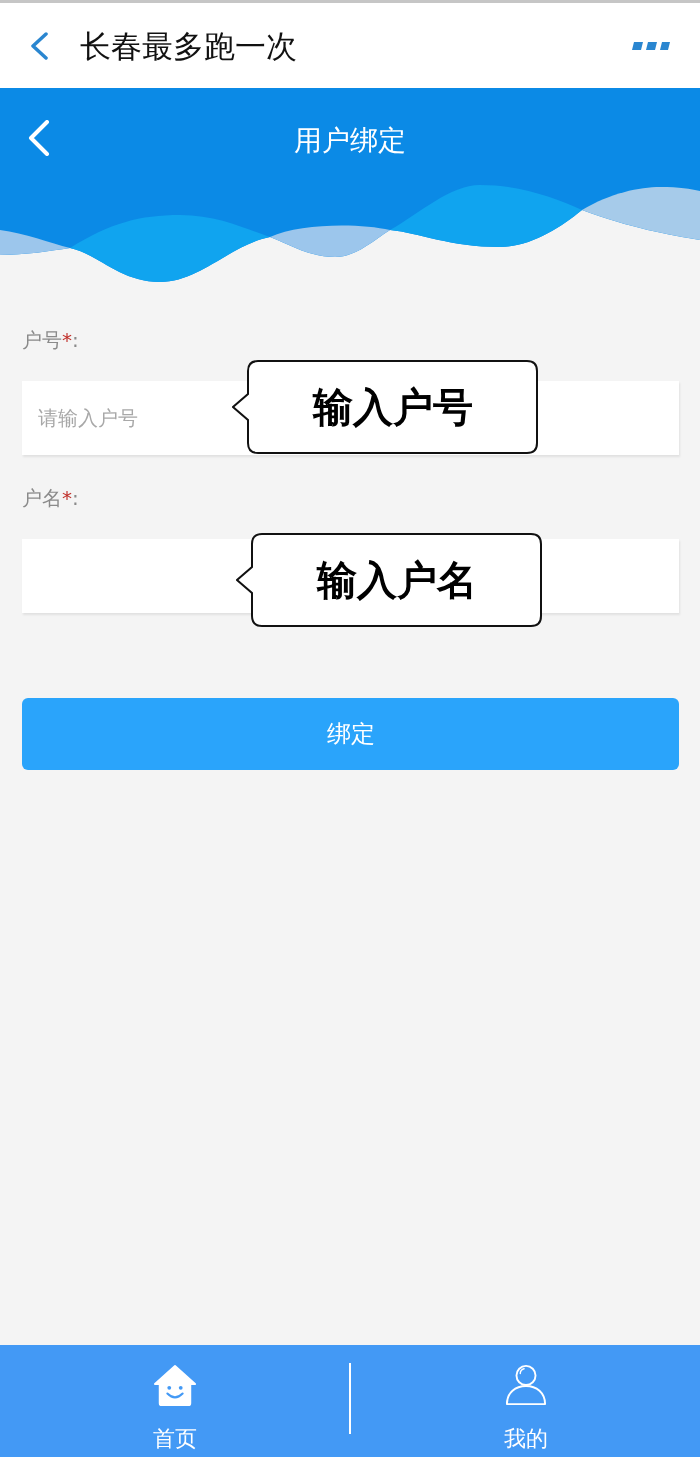 This screenshot has width=700, height=1457. I want to click on page-title: 用户绑定, so click(350, 140).